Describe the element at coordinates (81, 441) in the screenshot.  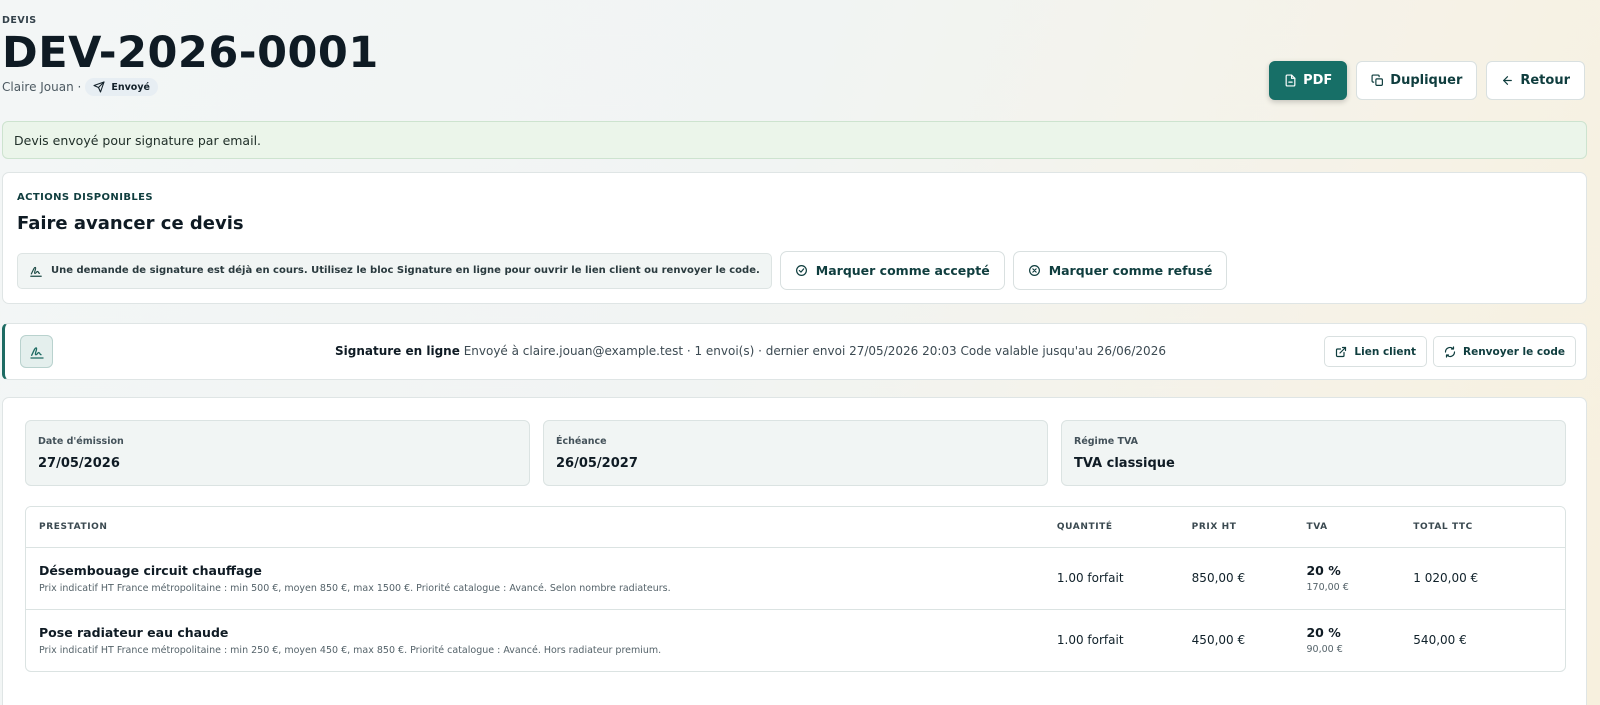
I see `meta-label: Date d'émission` at that location.